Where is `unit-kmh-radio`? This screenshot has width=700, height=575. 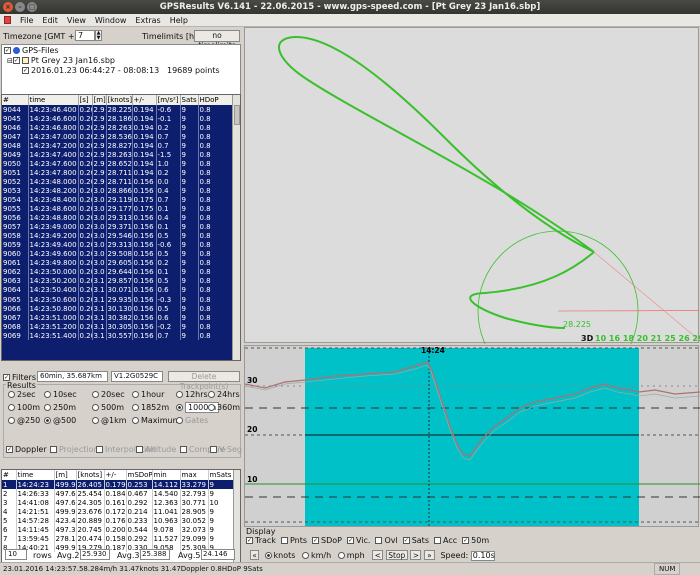
unit-kmh-radio is located at coordinates (305, 555).